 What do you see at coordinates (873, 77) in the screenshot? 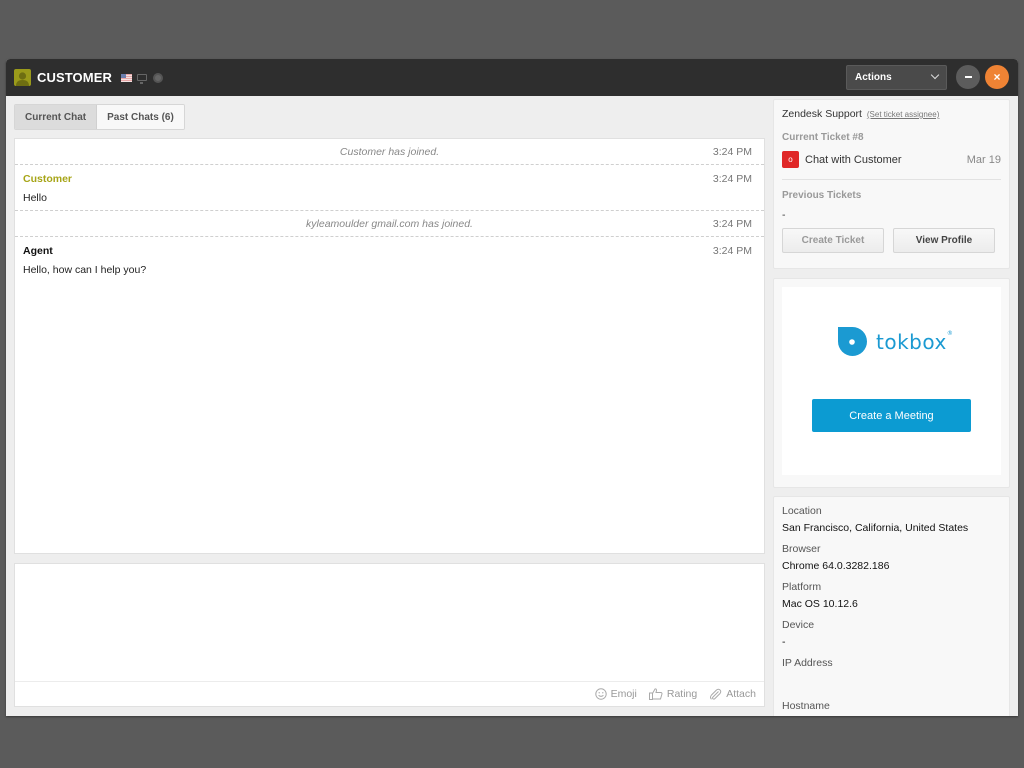
I see `actions-label: Actions` at bounding box center [873, 77].